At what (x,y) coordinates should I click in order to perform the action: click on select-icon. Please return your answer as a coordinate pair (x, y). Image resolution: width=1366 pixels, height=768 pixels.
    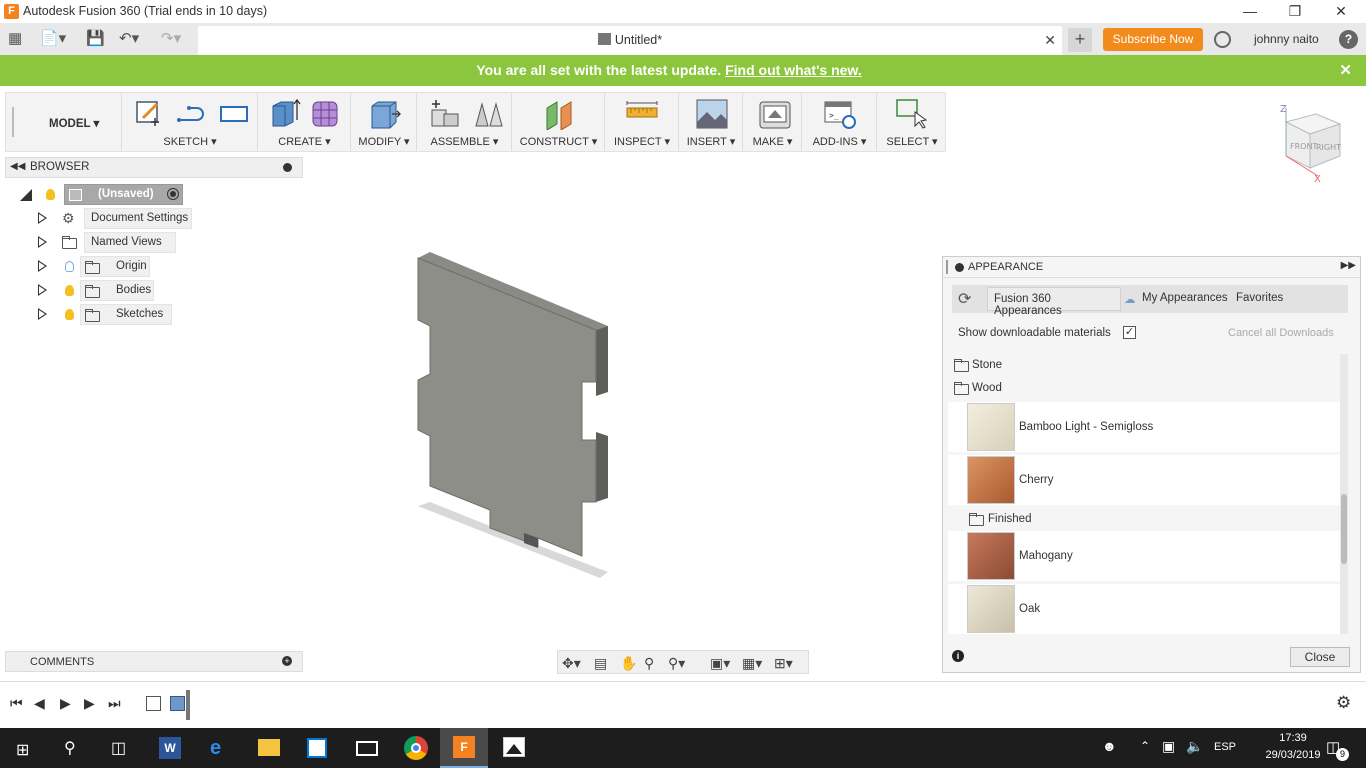
    Looking at the image, I should click on (912, 114).